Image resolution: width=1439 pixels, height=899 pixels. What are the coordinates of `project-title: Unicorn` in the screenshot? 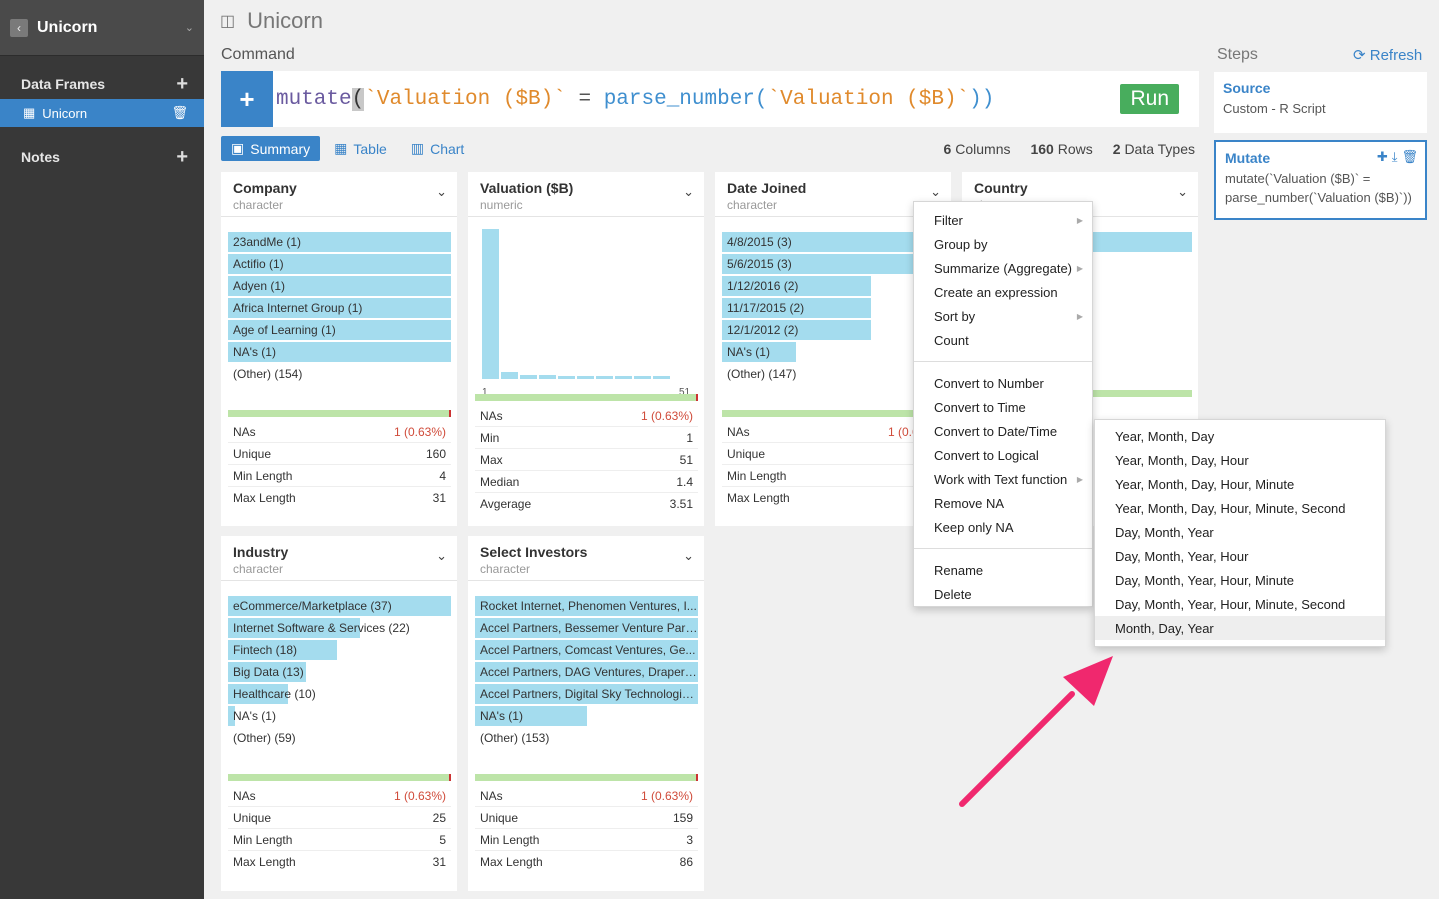 It's located at (67, 27).